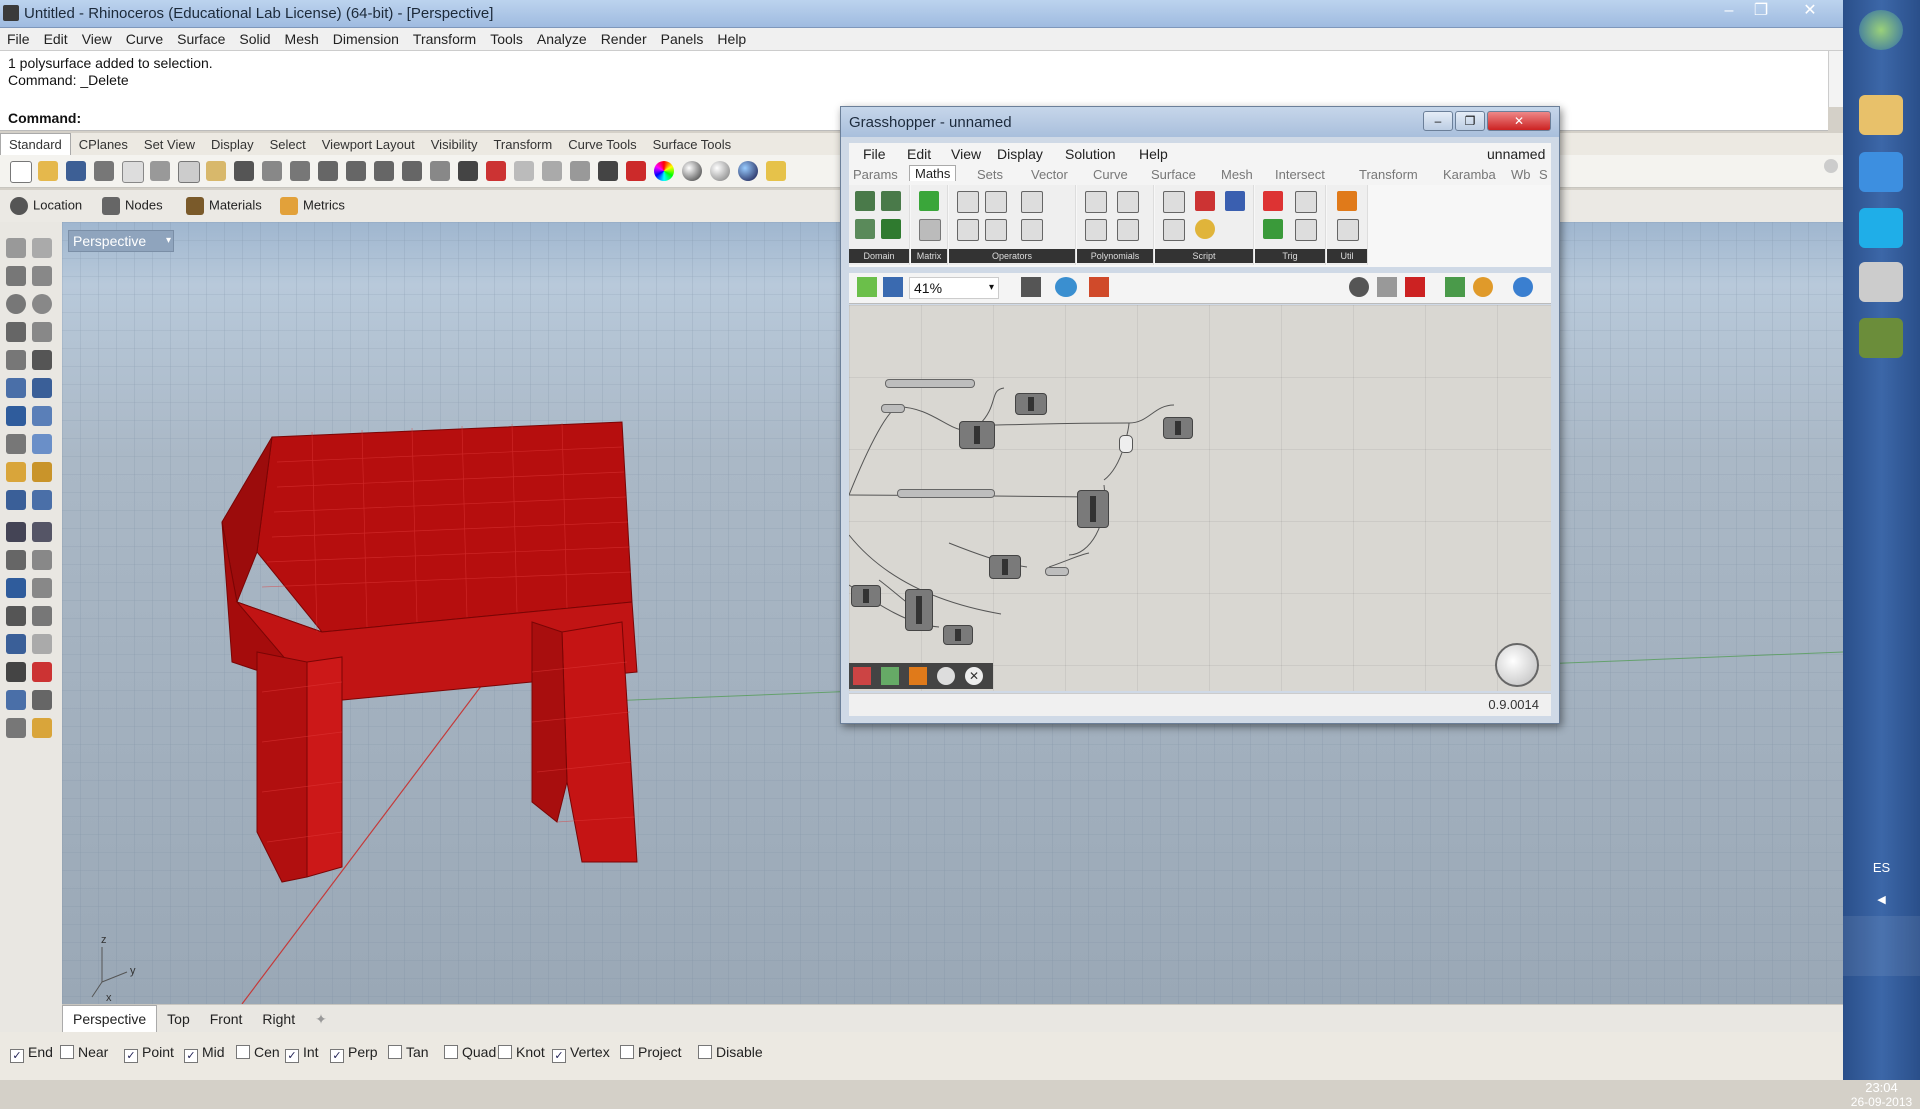 Image resolution: width=1920 pixels, height=1109 pixels. What do you see at coordinates (103, 144) in the screenshot?
I see `tab-cplanes: CPlanes` at bounding box center [103, 144].